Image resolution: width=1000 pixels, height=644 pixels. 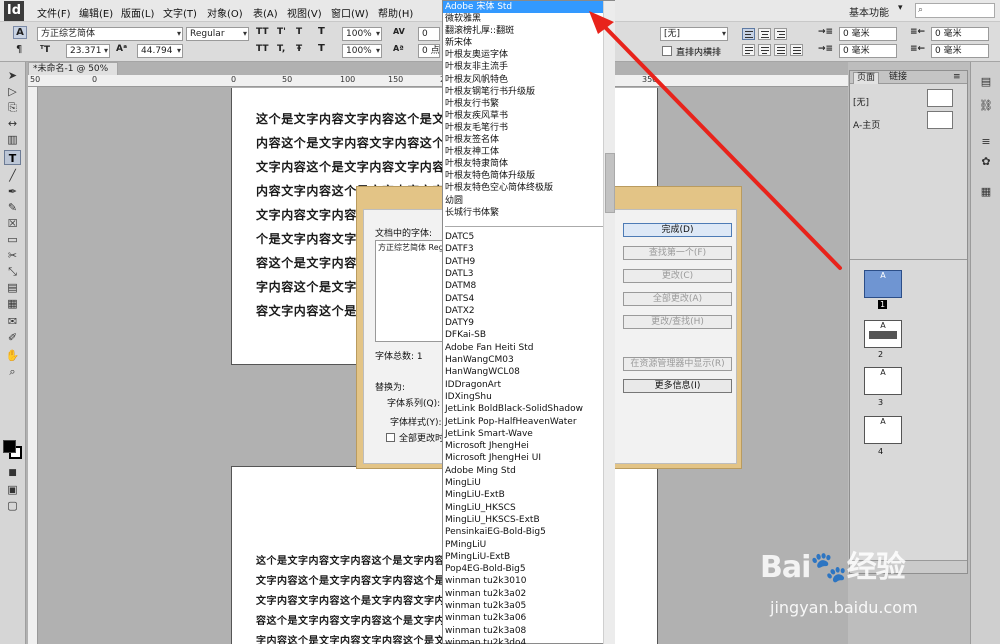 What do you see at coordinates (694, 34) in the screenshot?
I see `char-style-field: [无] ▾` at bounding box center [694, 34].